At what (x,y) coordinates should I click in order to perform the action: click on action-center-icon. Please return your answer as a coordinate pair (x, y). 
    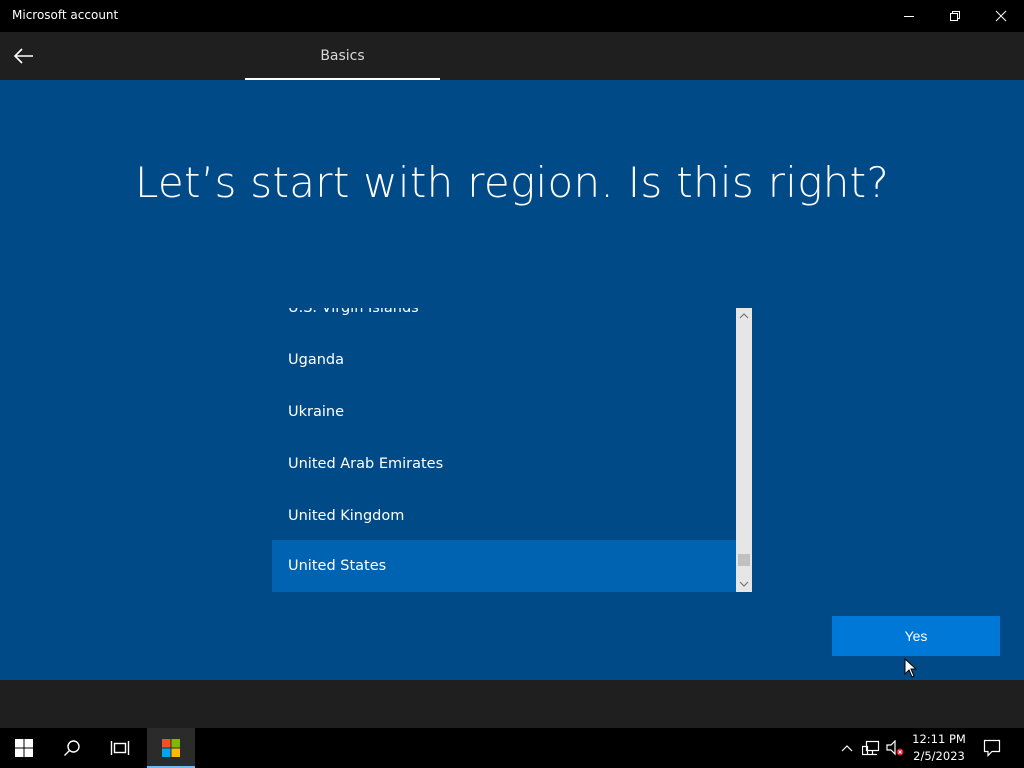
    Looking at the image, I should click on (992, 748).